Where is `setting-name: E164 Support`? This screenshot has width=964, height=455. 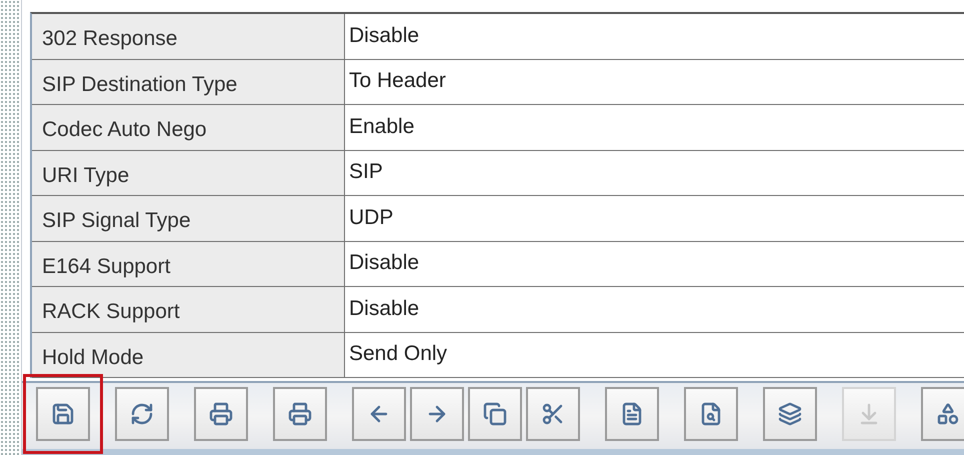
setting-name: E164 Support is located at coordinates (188, 264).